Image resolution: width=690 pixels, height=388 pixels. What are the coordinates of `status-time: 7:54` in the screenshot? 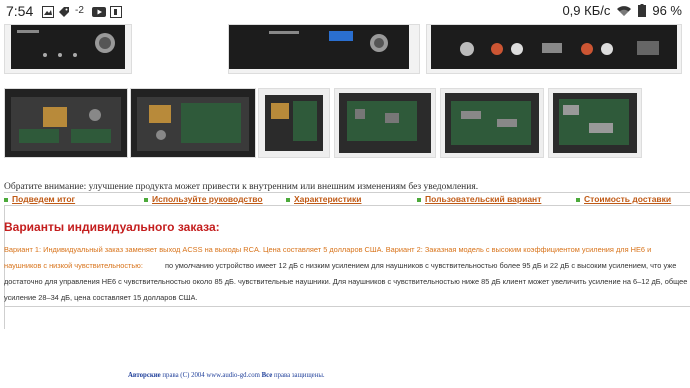 It's located at (20, 11).